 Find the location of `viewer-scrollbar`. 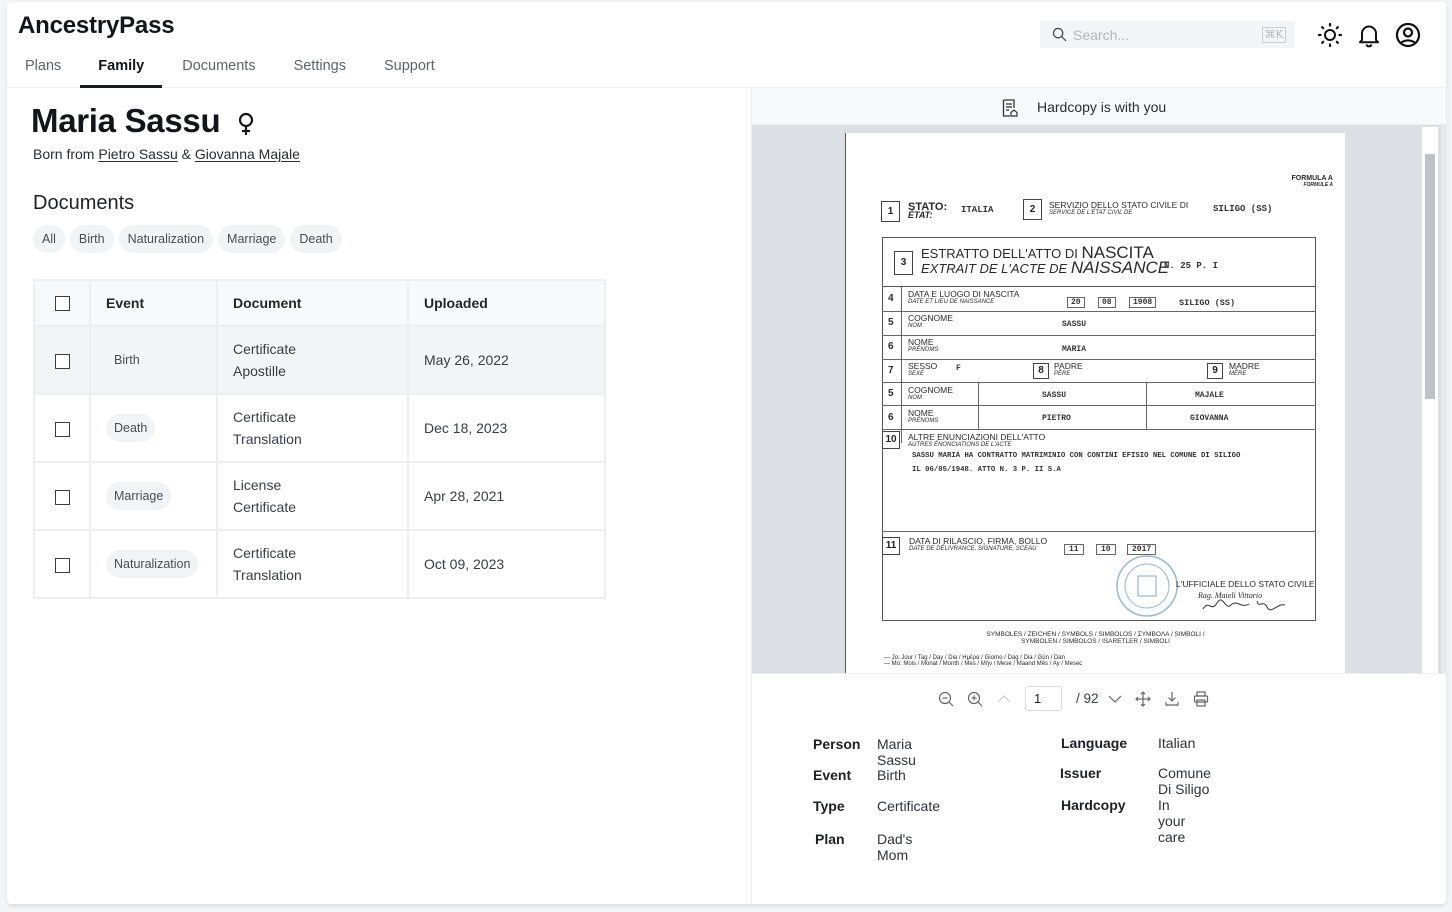

viewer-scrollbar is located at coordinates (1430, 400).